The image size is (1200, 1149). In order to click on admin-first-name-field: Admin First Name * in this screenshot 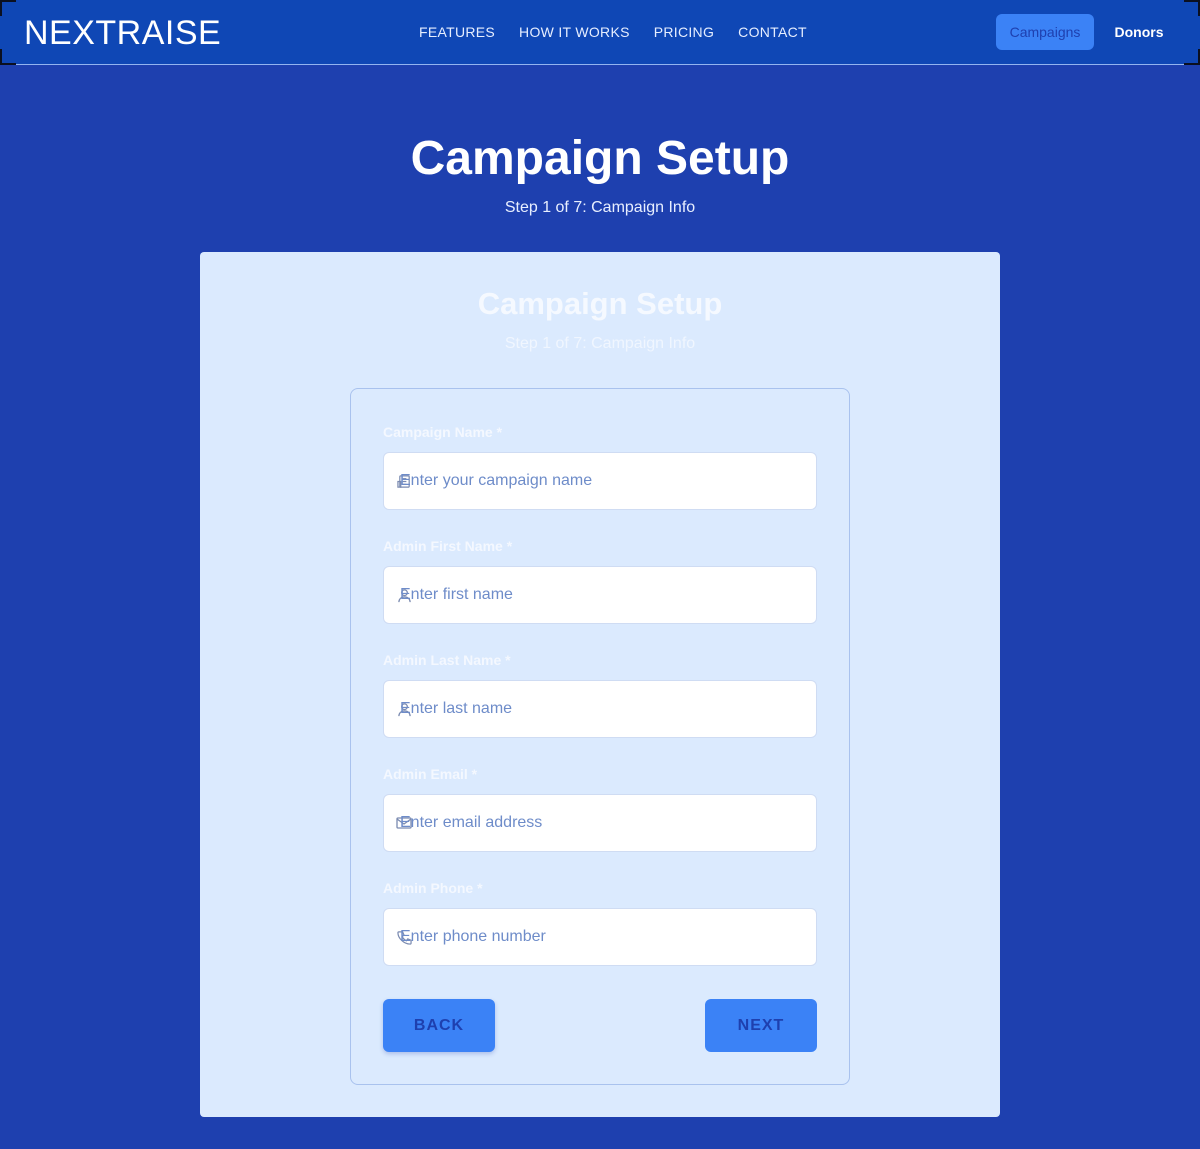, I will do `click(600, 581)`.